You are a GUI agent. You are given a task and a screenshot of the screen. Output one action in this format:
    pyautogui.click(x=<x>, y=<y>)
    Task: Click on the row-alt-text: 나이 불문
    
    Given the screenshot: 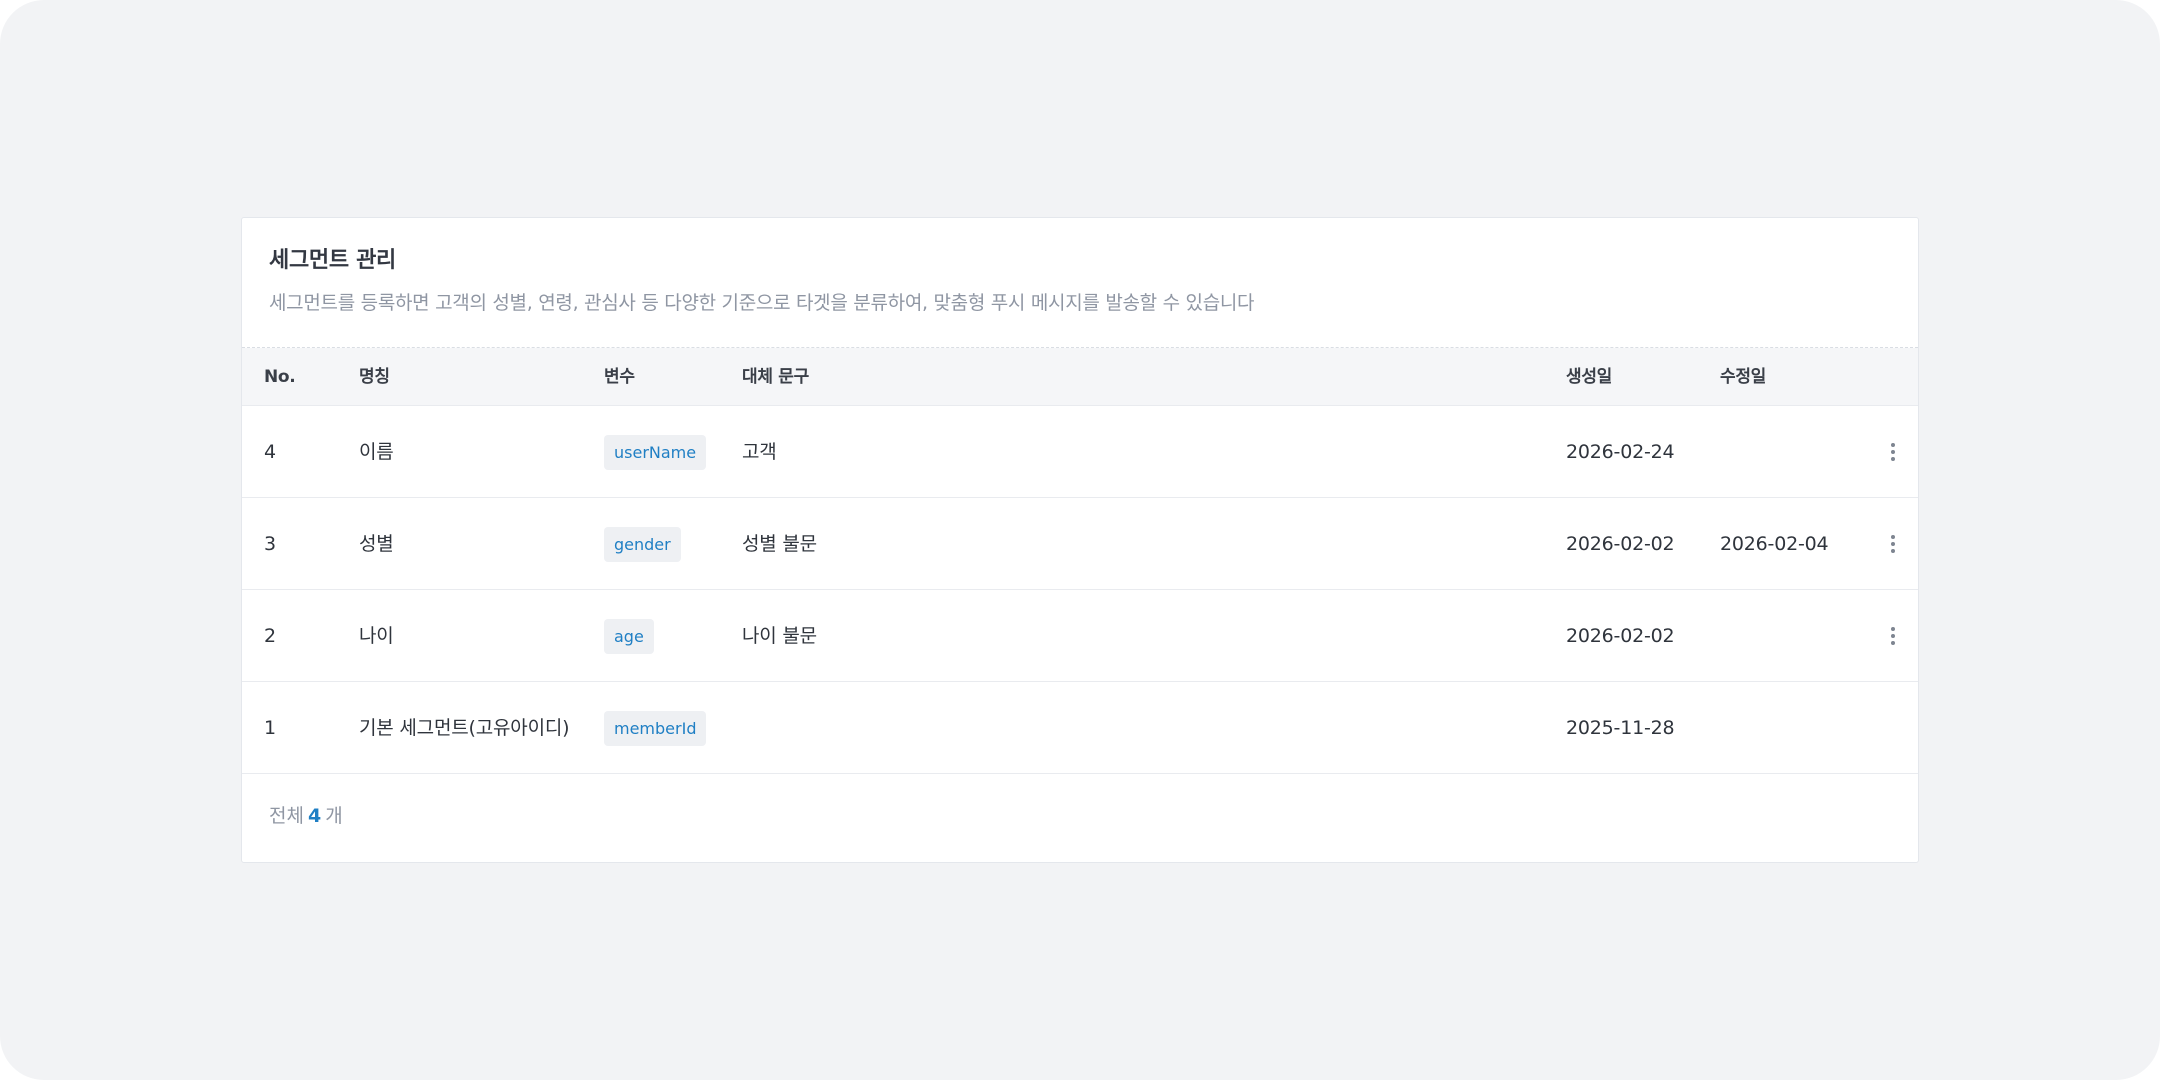 What is the action you would take?
    pyautogui.click(x=779, y=636)
    